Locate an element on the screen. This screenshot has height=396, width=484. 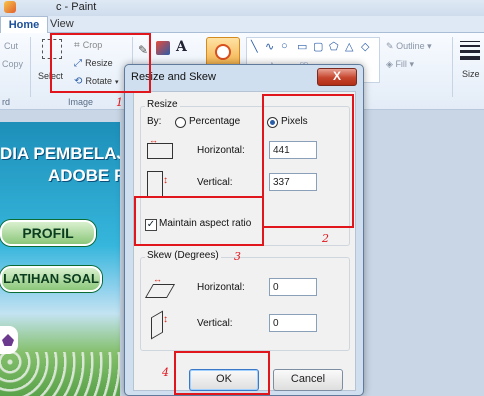
resize-by-label: By: is located at coordinates (154, 121).